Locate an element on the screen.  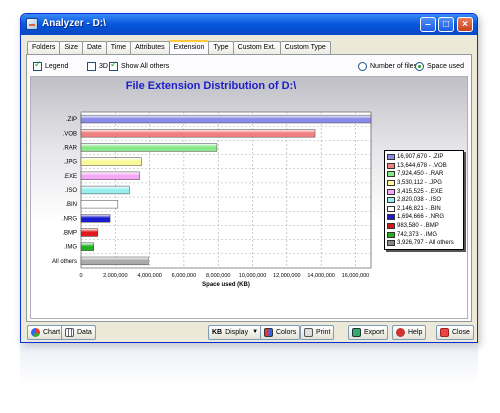
display-button-label: Display is located at coordinates (237, 332).